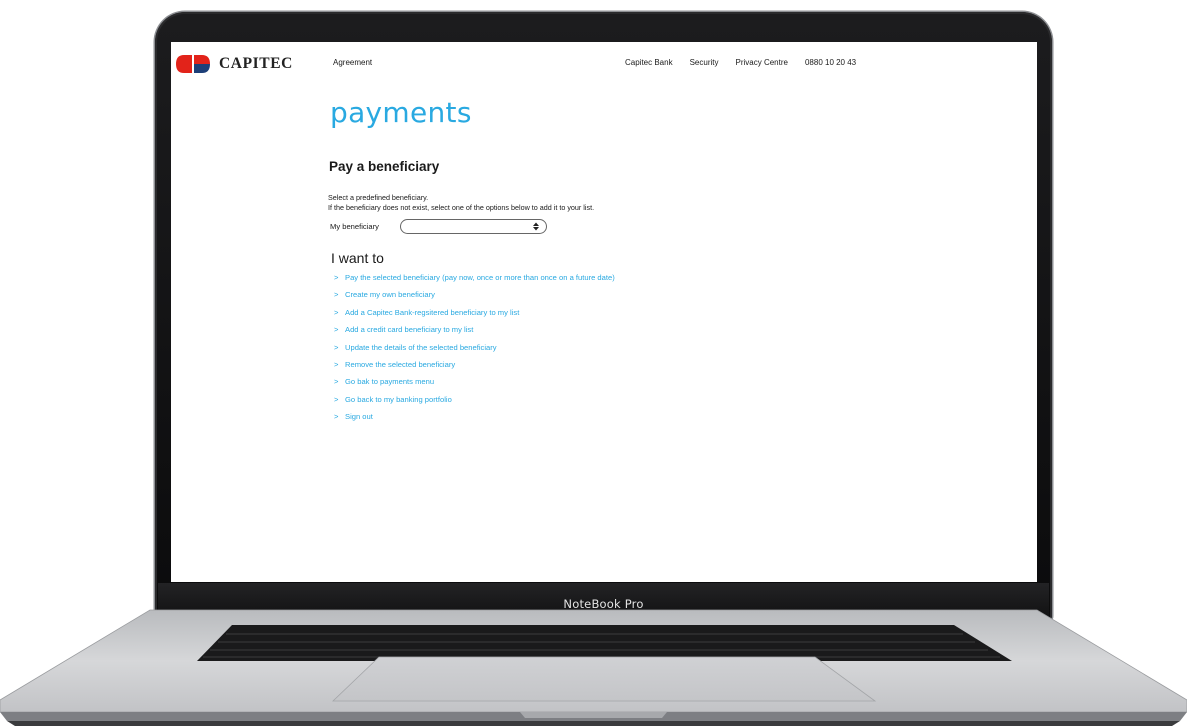  What do you see at coordinates (762, 62) in the screenshot?
I see `nav-privacy-centre: Privacy Centre` at bounding box center [762, 62].